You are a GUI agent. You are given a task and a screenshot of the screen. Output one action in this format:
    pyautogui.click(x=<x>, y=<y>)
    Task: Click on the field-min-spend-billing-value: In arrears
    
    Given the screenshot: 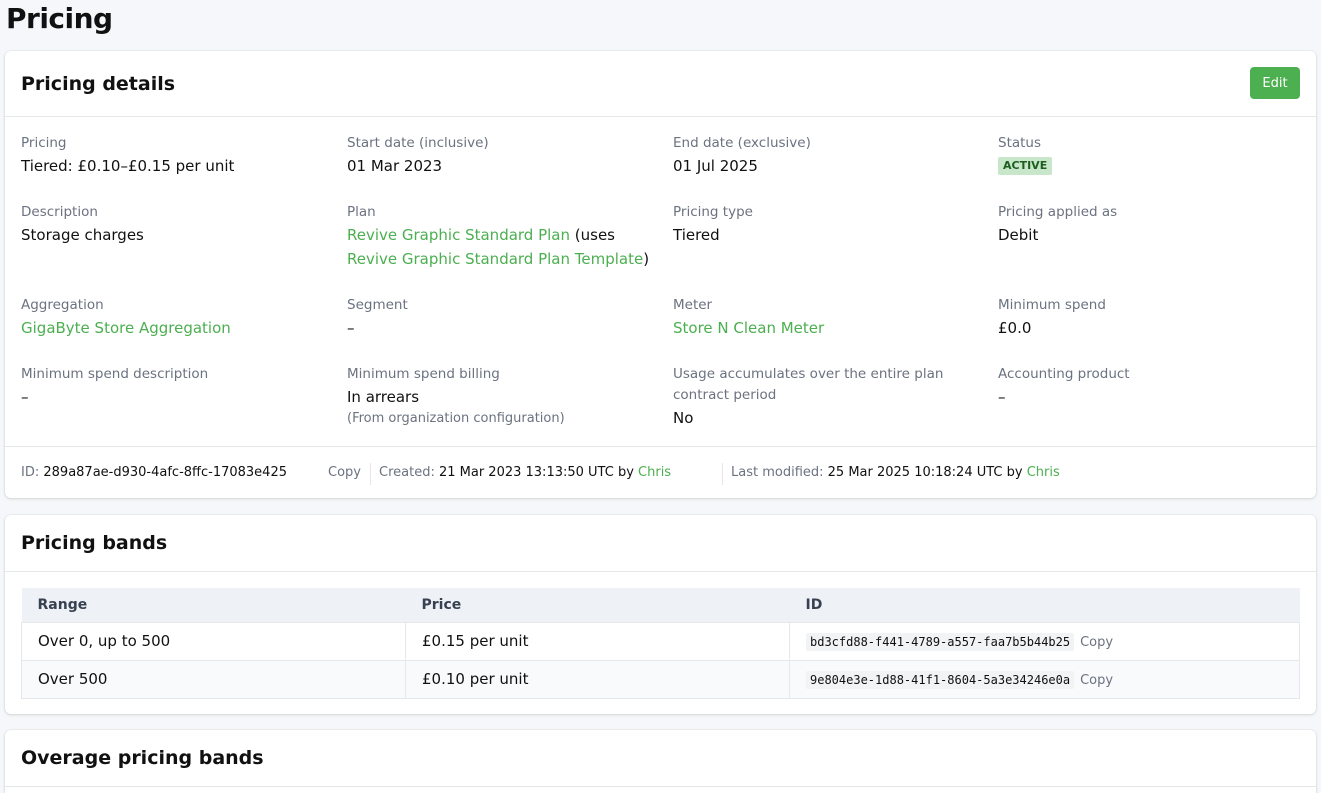 What is the action you would take?
    pyautogui.click(x=383, y=397)
    